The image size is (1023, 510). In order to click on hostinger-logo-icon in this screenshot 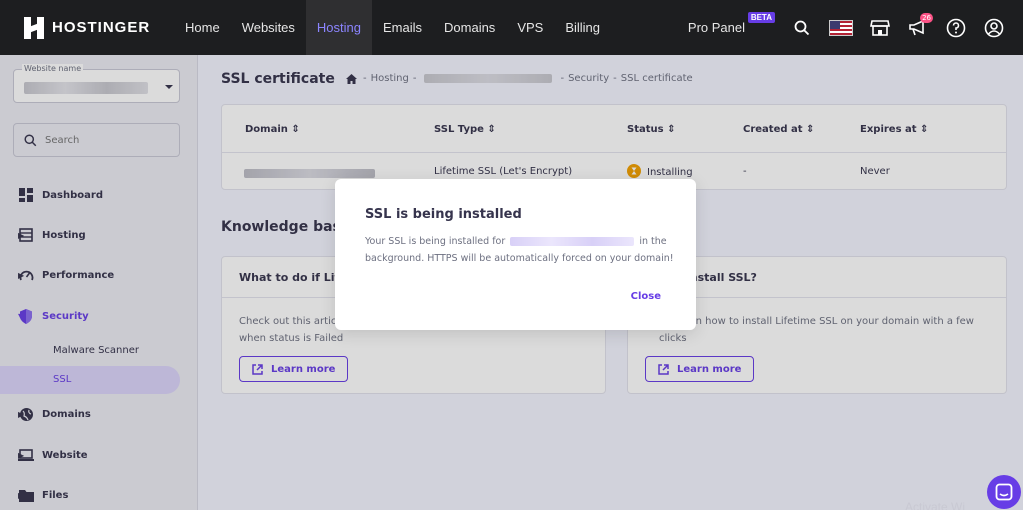, I will do `click(34, 27)`.